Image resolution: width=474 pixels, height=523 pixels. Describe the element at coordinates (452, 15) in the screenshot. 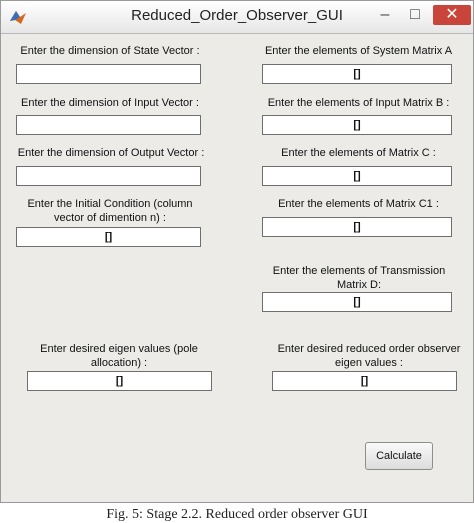

I see `close-icon: ✕` at that location.